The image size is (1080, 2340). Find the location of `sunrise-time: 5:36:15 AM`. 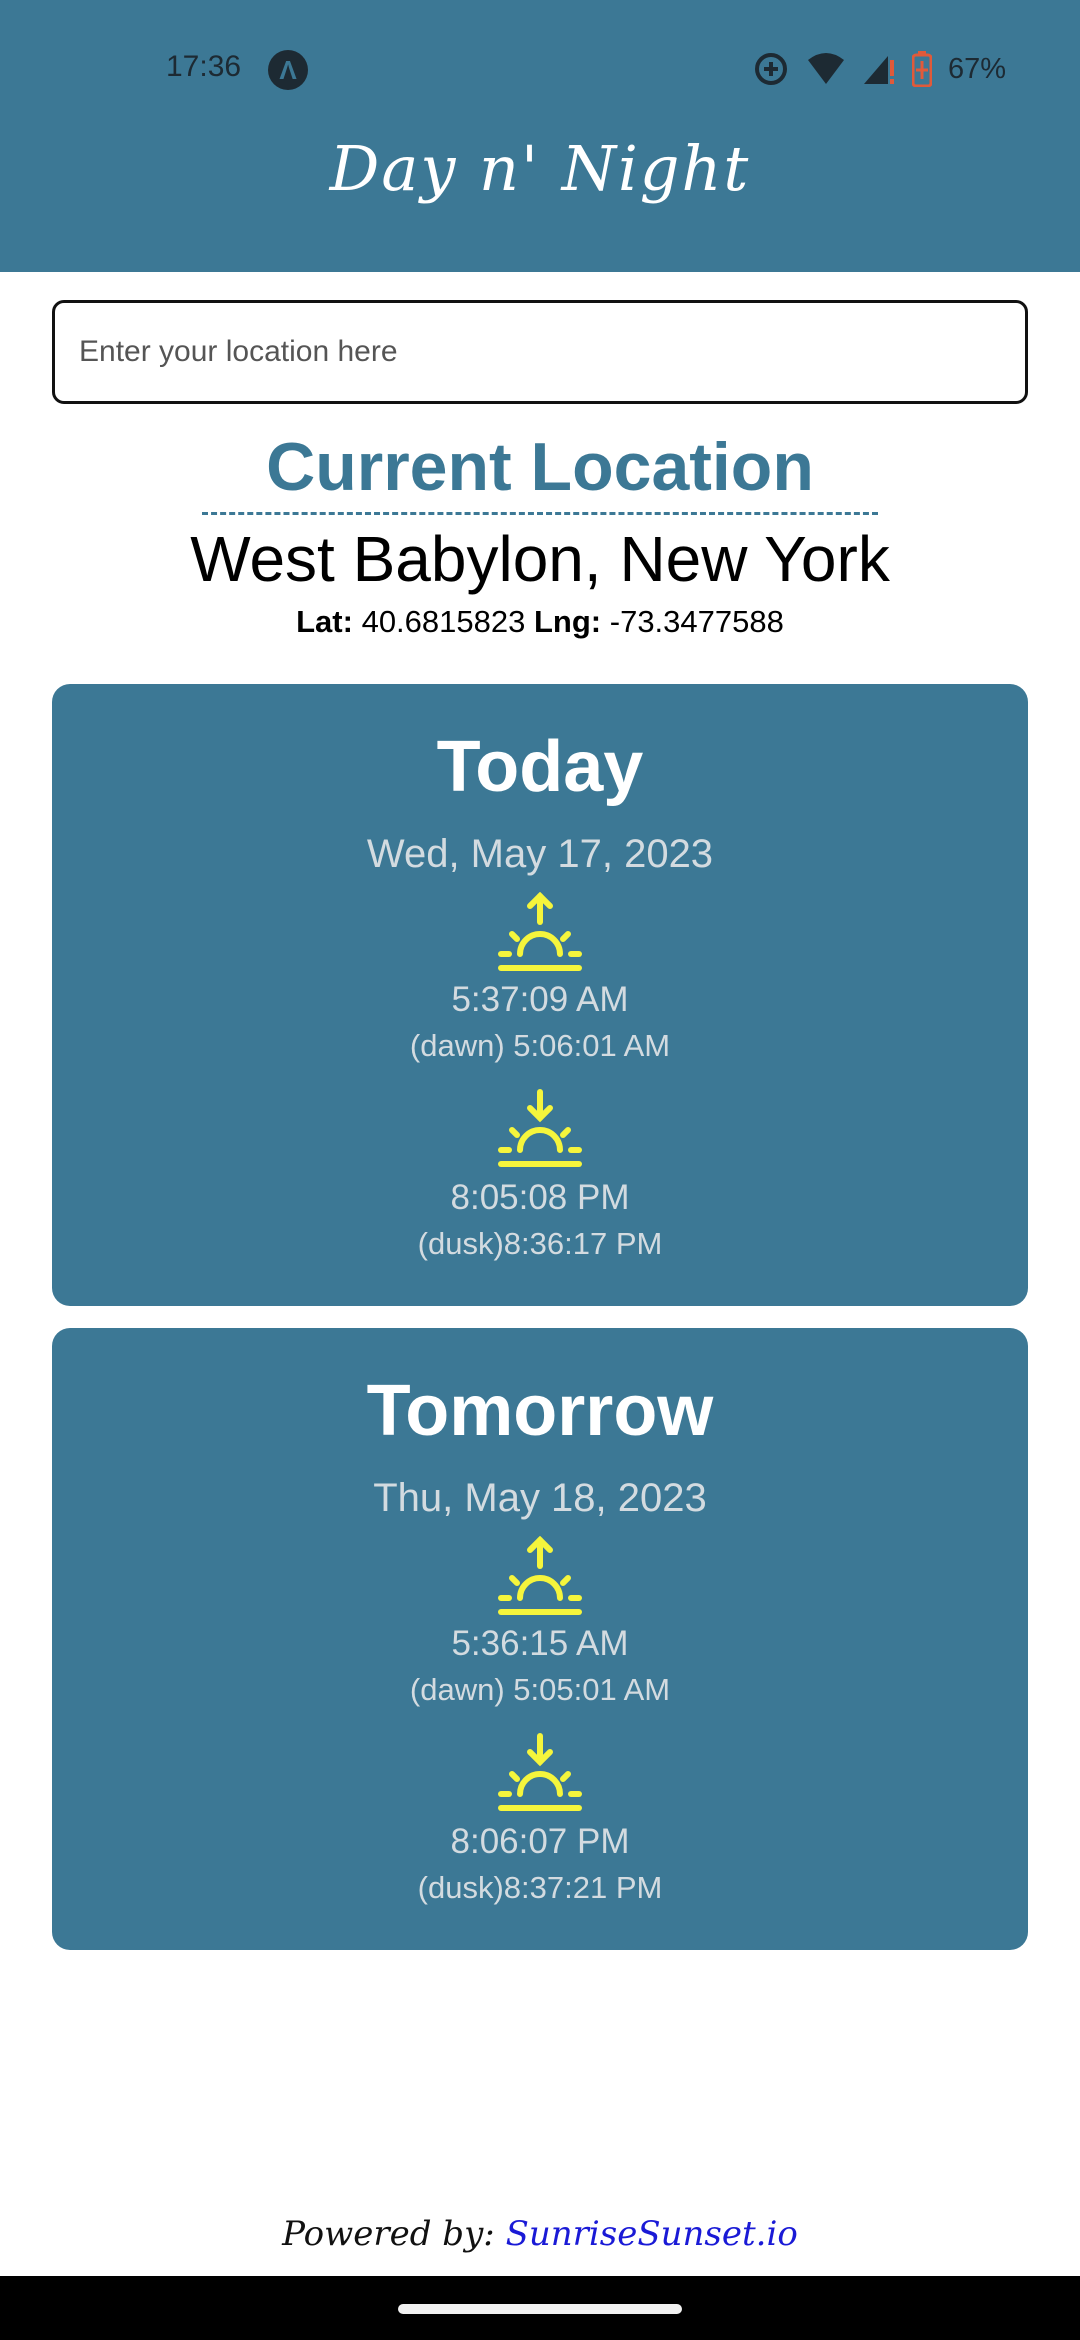

sunrise-time: 5:36:15 AM is located at coordinates (540, 1643).